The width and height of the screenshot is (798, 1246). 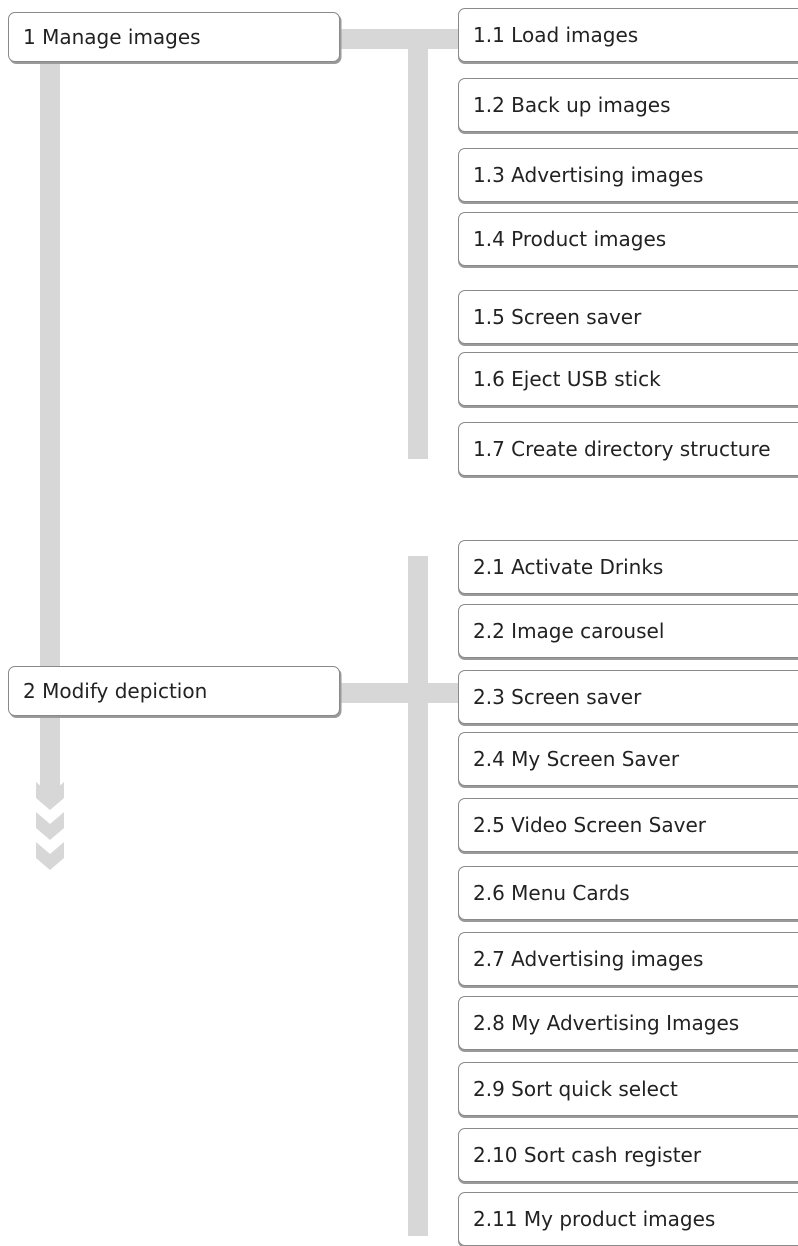 I want to click on submenu-item: 1.3 Advertising images, so click(x=628, y=175).